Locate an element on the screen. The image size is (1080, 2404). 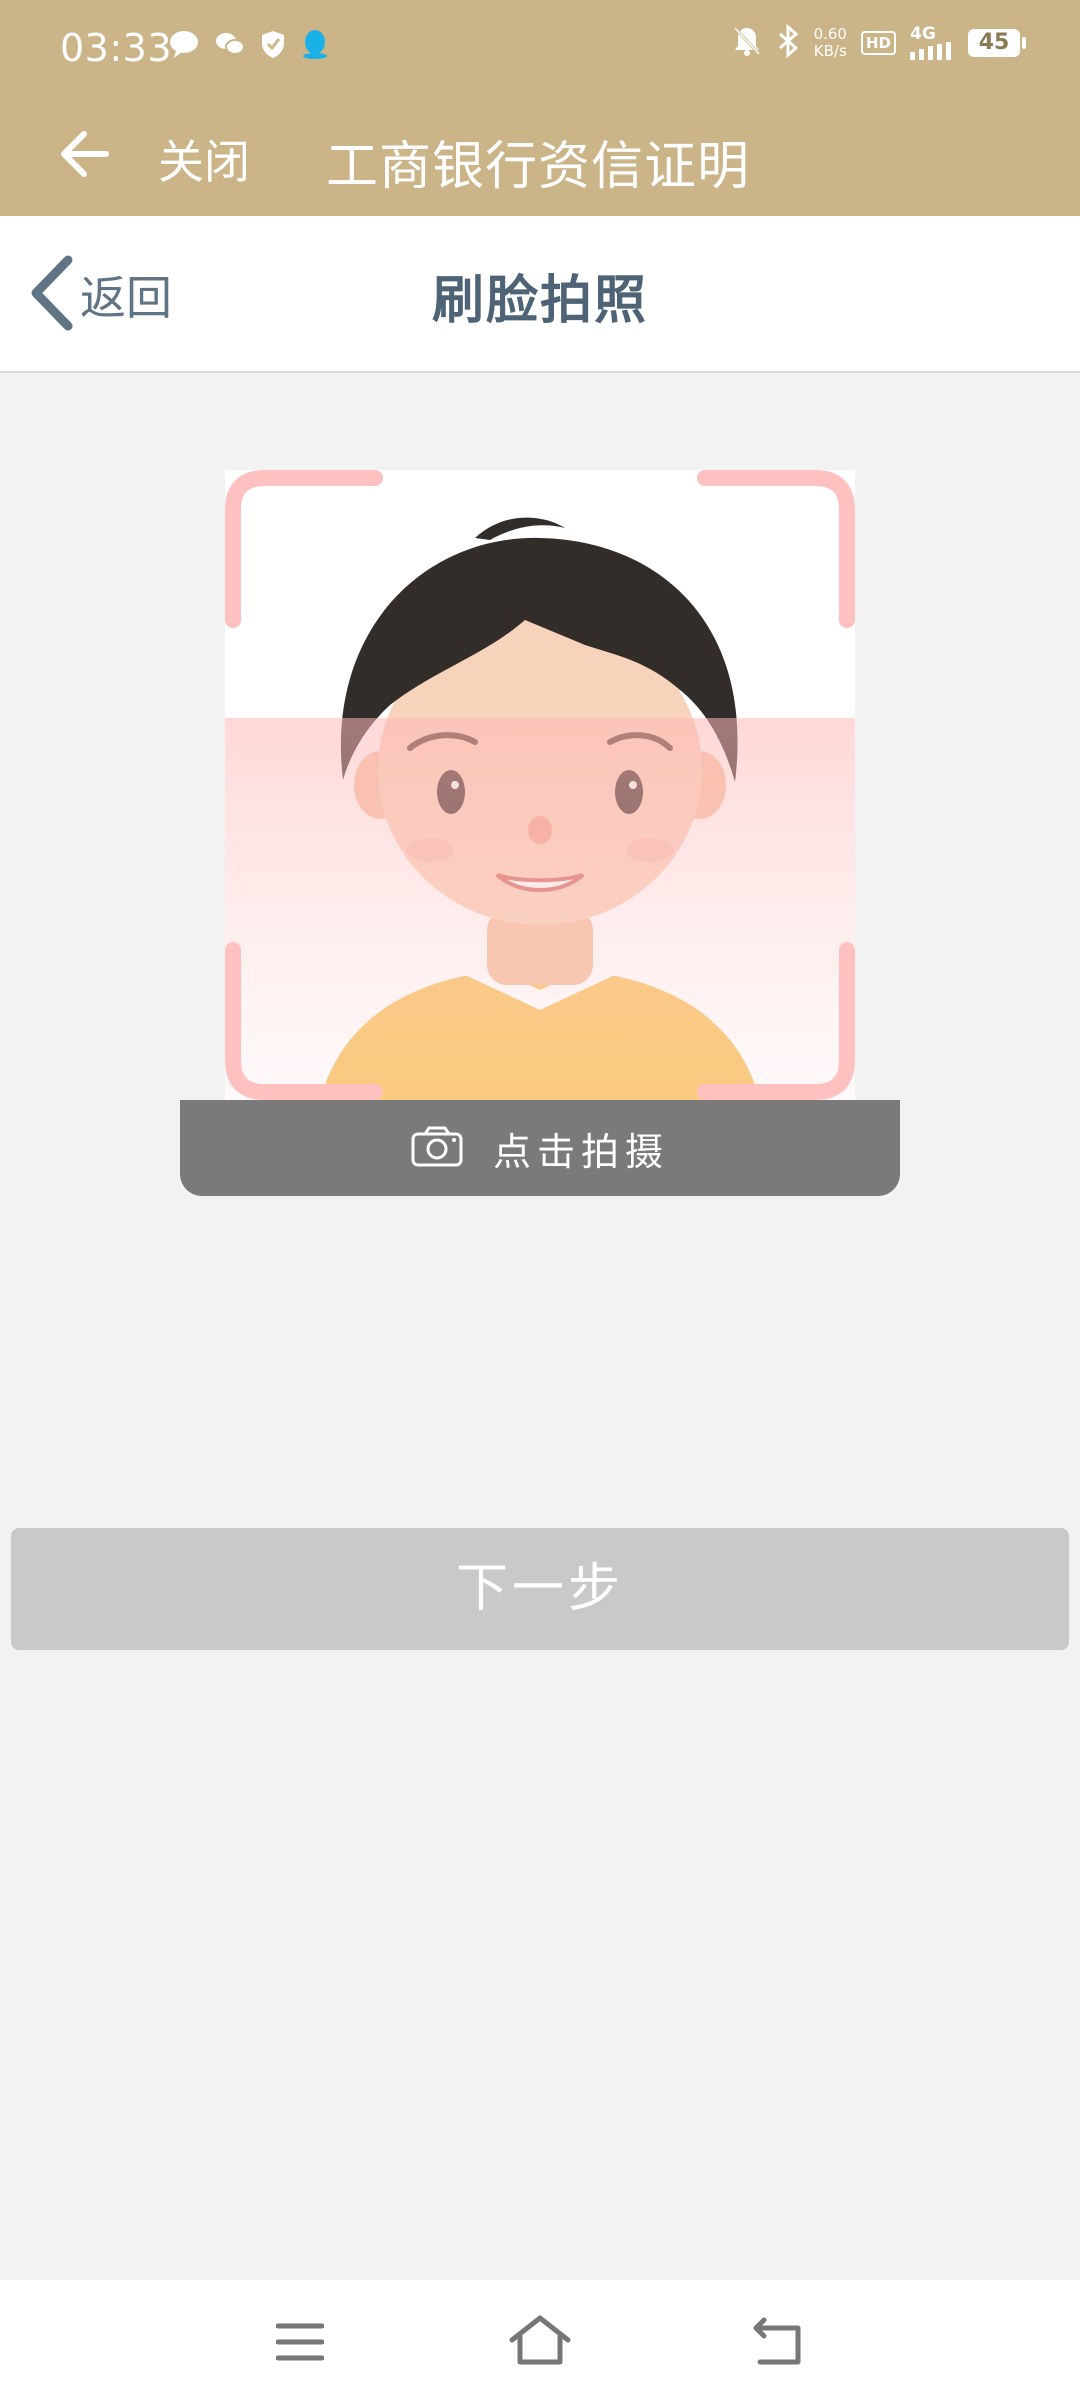
network-speed: 0.60 KB/s is located at coordinates (830, 43).